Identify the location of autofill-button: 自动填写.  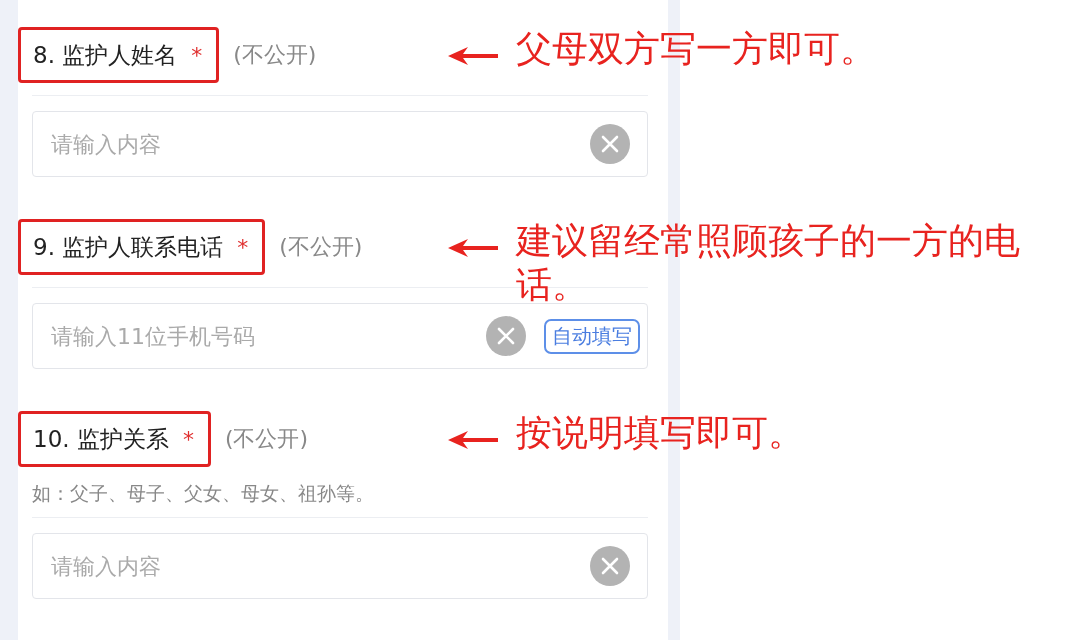
(592, 336).